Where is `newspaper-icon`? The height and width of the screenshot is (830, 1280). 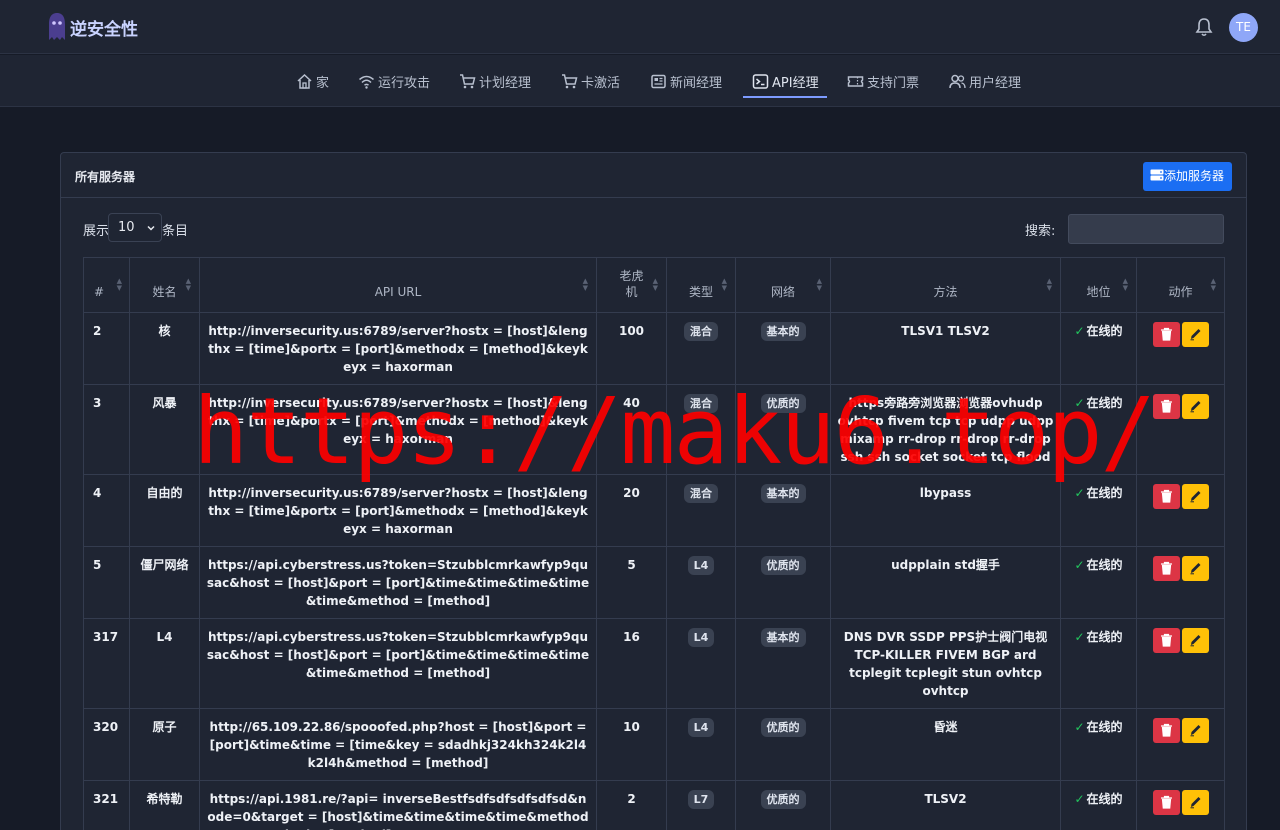
newspaper-icon is located at coordinates (658, 81).